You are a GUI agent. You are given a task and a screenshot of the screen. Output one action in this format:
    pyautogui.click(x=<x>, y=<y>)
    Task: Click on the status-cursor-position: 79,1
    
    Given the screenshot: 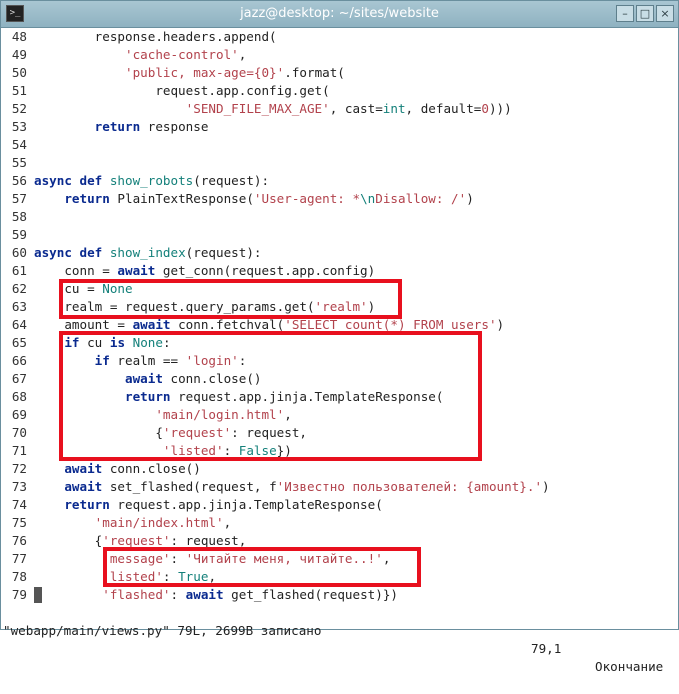 What is the action you would take?
    pyautogui.click(x=546, y=648)
    